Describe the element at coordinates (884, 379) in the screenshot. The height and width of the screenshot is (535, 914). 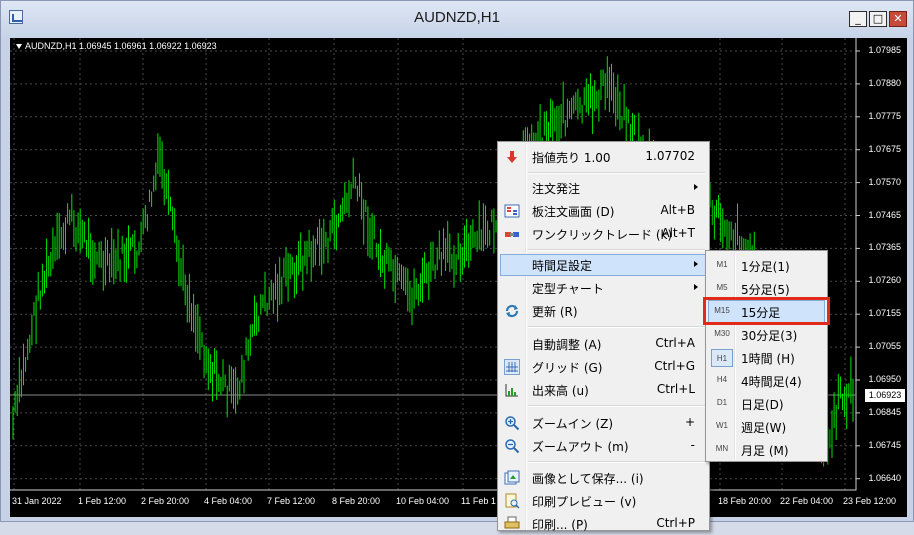
I see `price-axis-label: 1.06950` at that location.